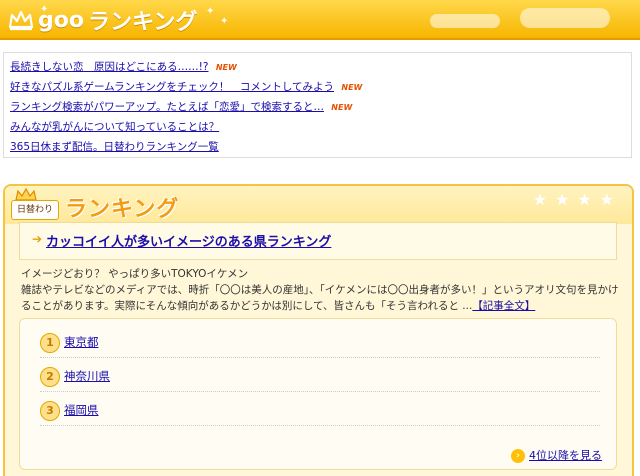  I want to click on crown-logo-icon, so click(21, 20).